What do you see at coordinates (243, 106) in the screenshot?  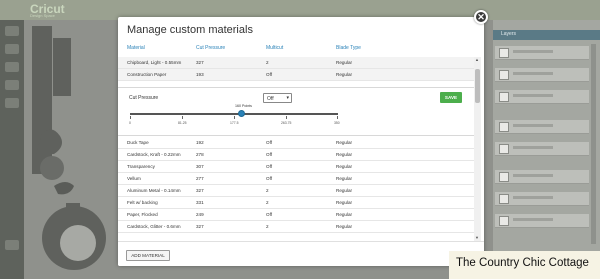 I see `slider-value-label: 160 Points` at bounding box center [243, 106].